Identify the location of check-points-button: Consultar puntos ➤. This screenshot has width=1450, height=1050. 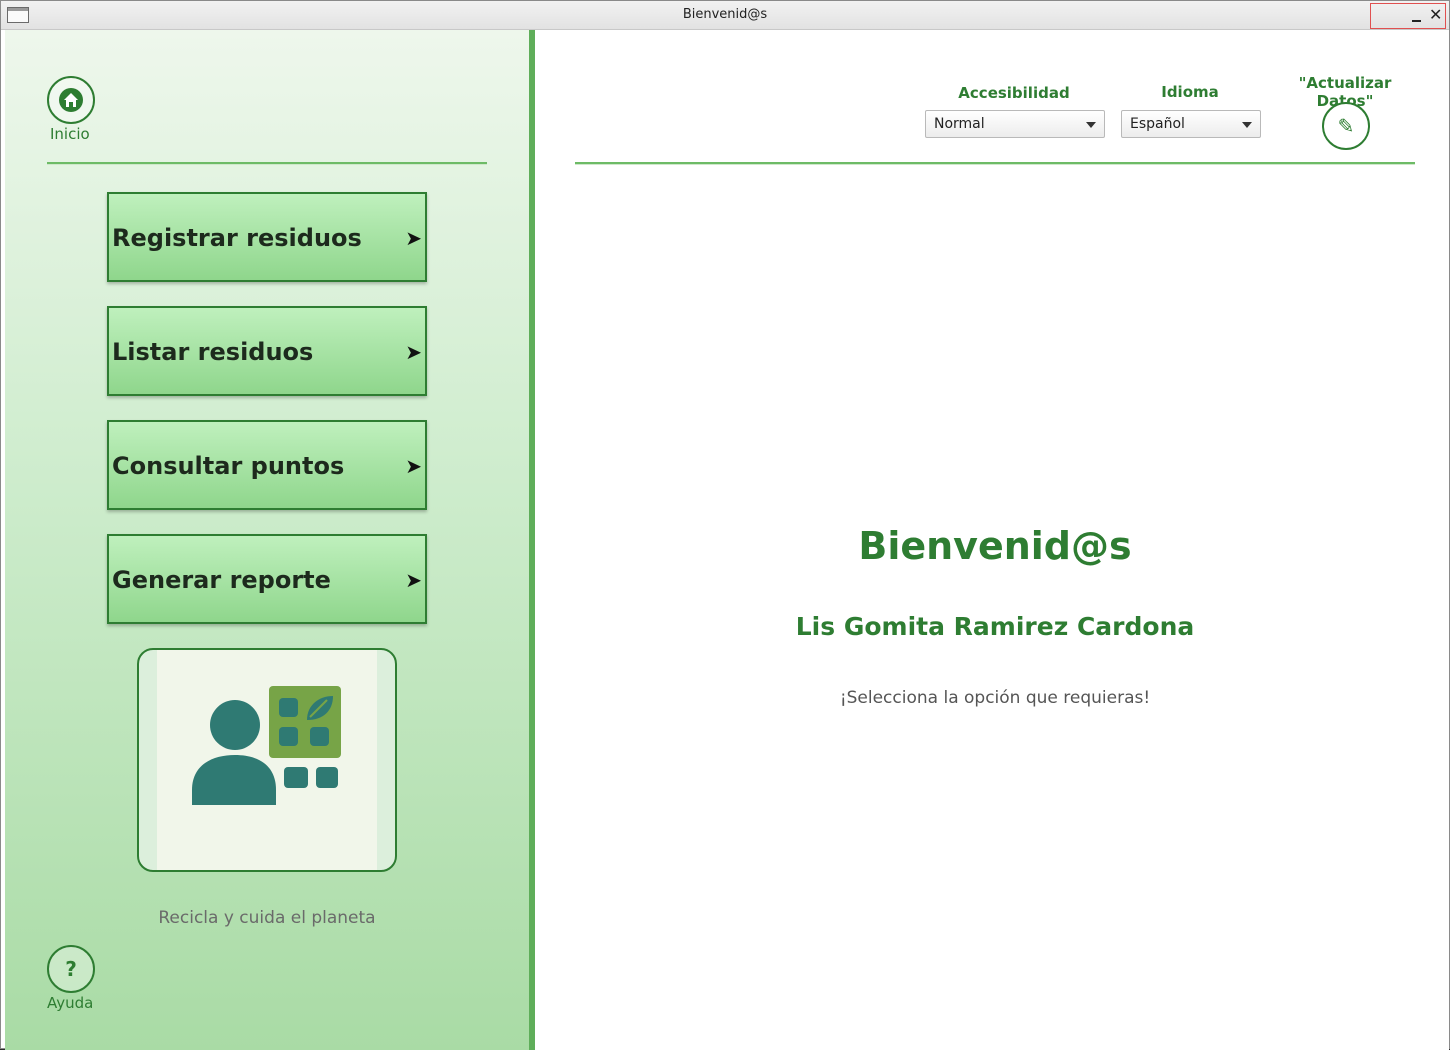
(267, 465).